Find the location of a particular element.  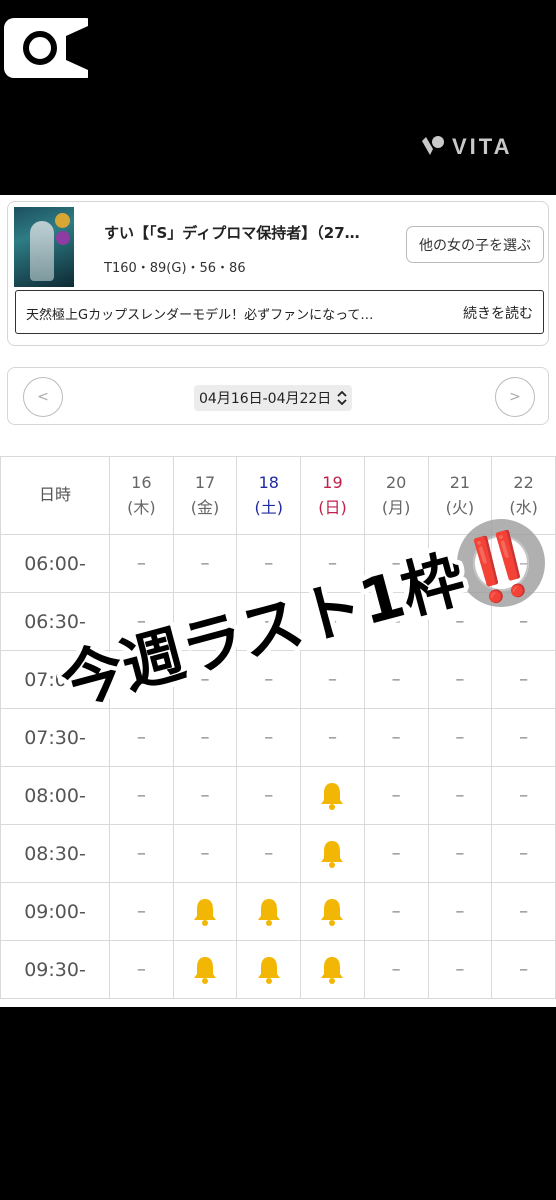

loading-spinner-icon is located at coordinates (501, 563).